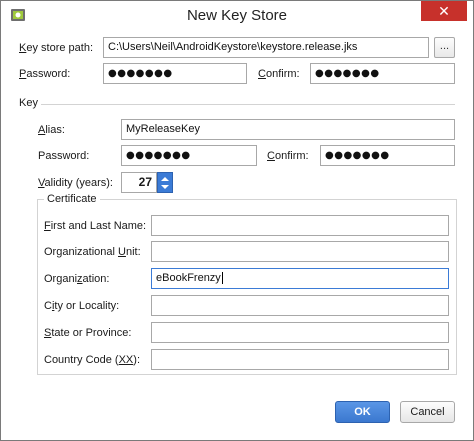 This screenshot has height=441, width=474. Describe the element at coordinates (51, 130) in the screenshot. I see `alias-label: Alias:` at that location.